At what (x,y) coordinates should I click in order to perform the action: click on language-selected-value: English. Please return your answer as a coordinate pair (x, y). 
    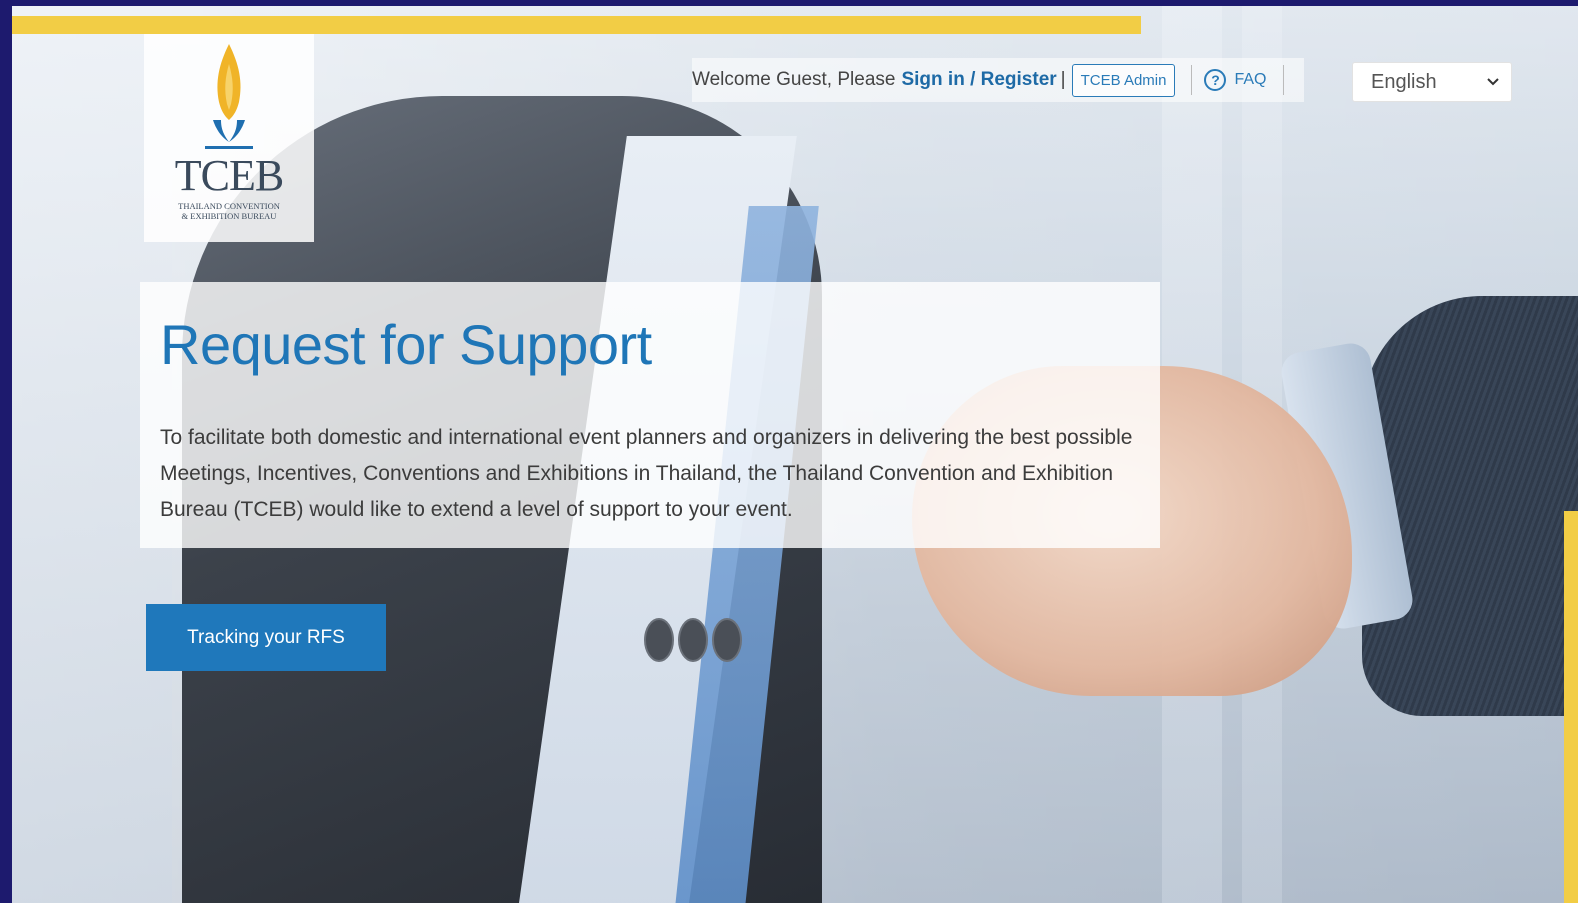
    Looking at the image, I should click on (1404, 81).